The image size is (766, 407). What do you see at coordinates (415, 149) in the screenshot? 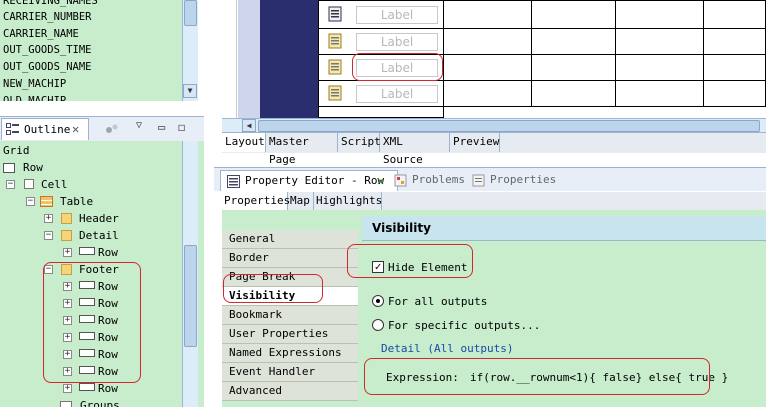
I see `tab-xml-source: XML Source` at bounding box center [415, 149].